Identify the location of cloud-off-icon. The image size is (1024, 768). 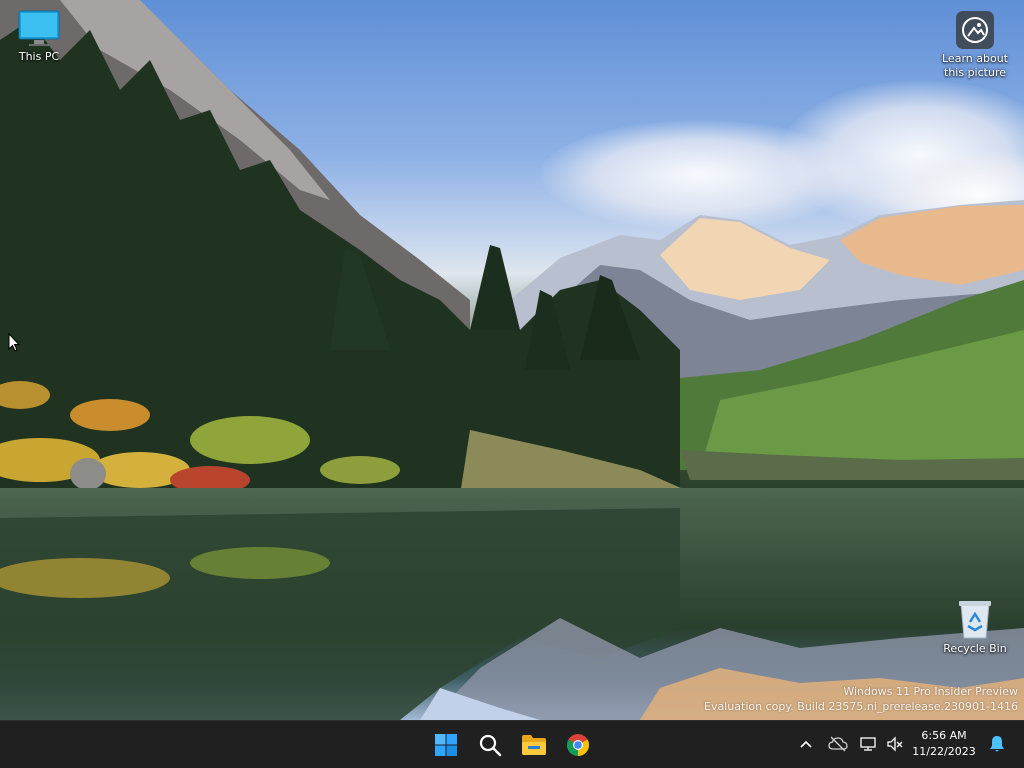
(838, 744).